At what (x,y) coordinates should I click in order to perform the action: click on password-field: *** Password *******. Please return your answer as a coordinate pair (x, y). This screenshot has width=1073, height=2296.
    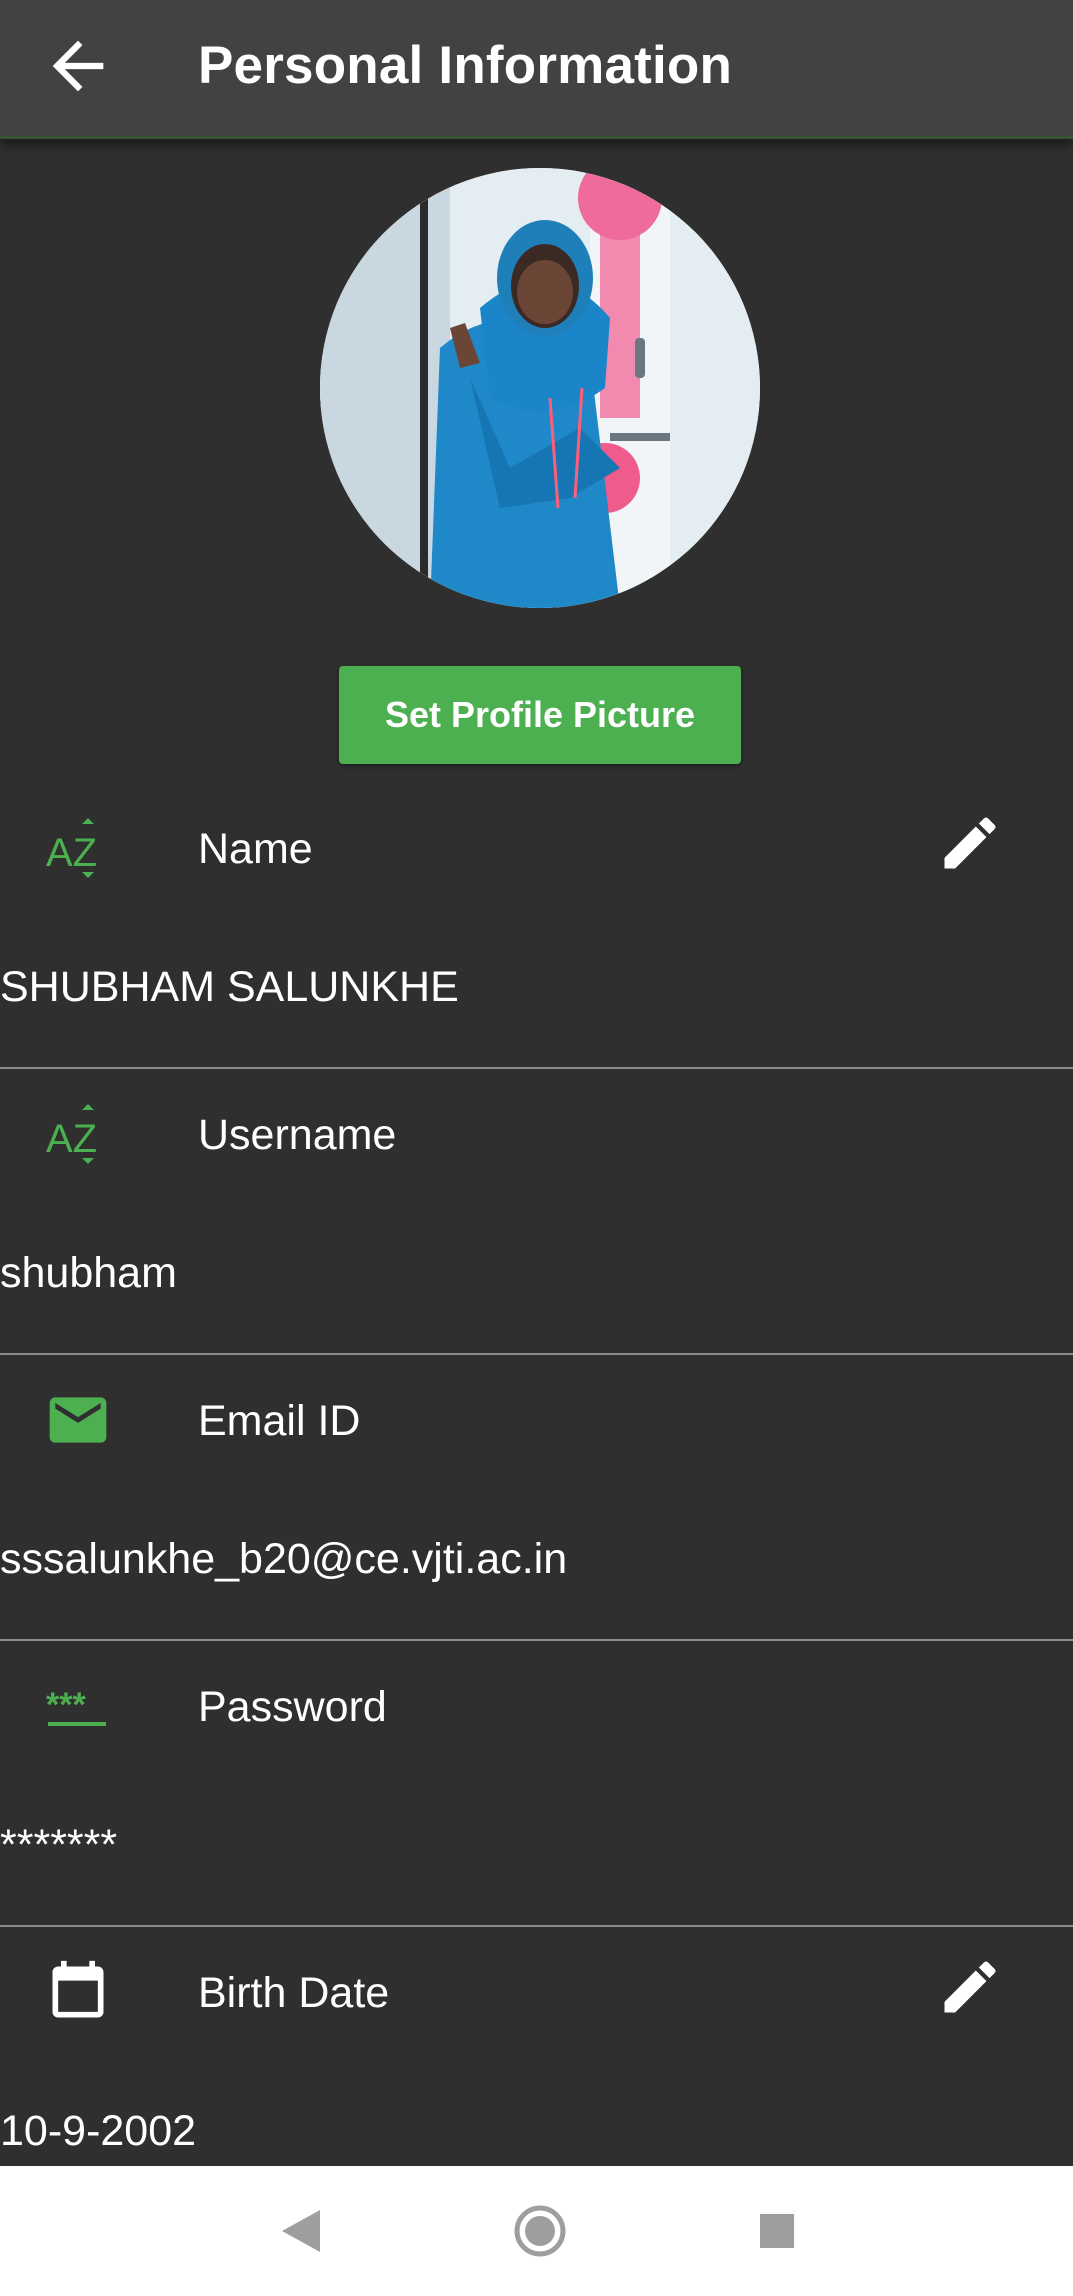
    Looking at the image, I should click on (536, 1783).